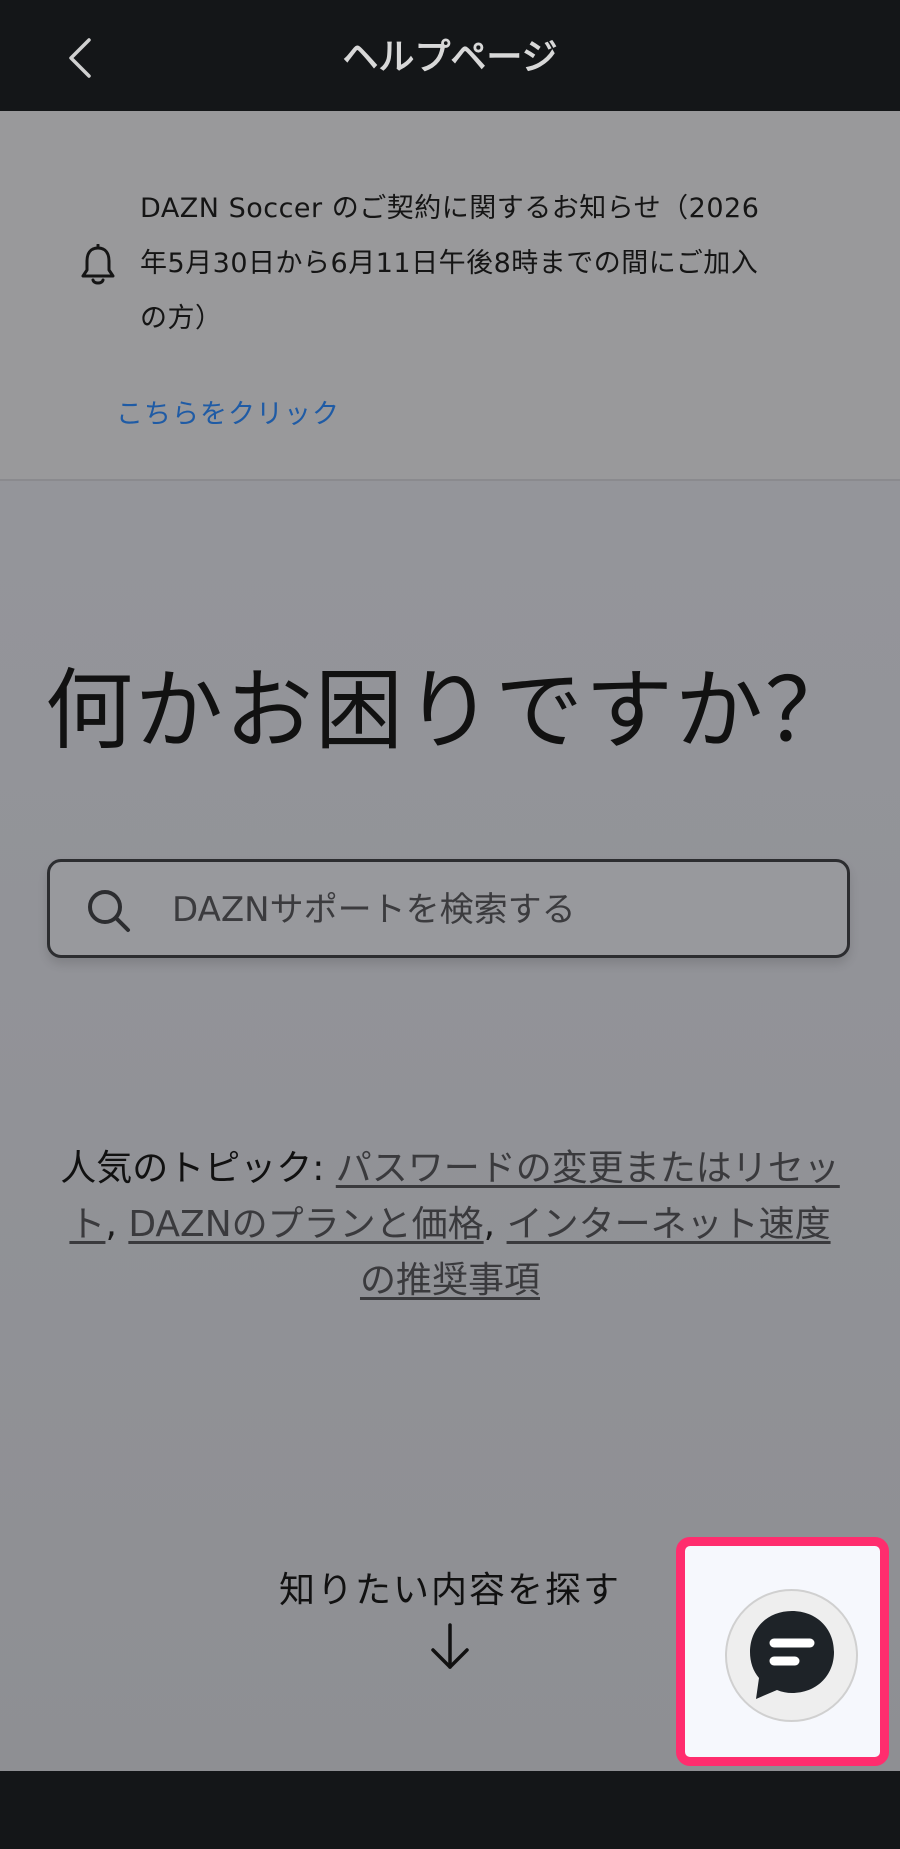  I want to click on search-icon, so click(109, 911).